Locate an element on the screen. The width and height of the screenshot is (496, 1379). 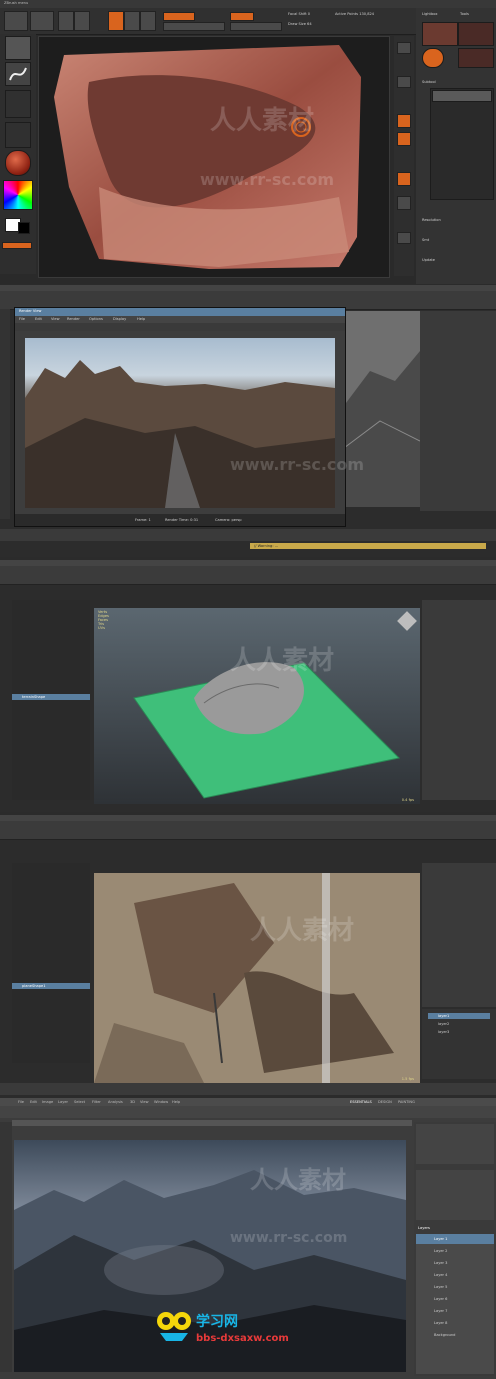
ps-menu-filter: Filter is located at coordinates (96, 1102).